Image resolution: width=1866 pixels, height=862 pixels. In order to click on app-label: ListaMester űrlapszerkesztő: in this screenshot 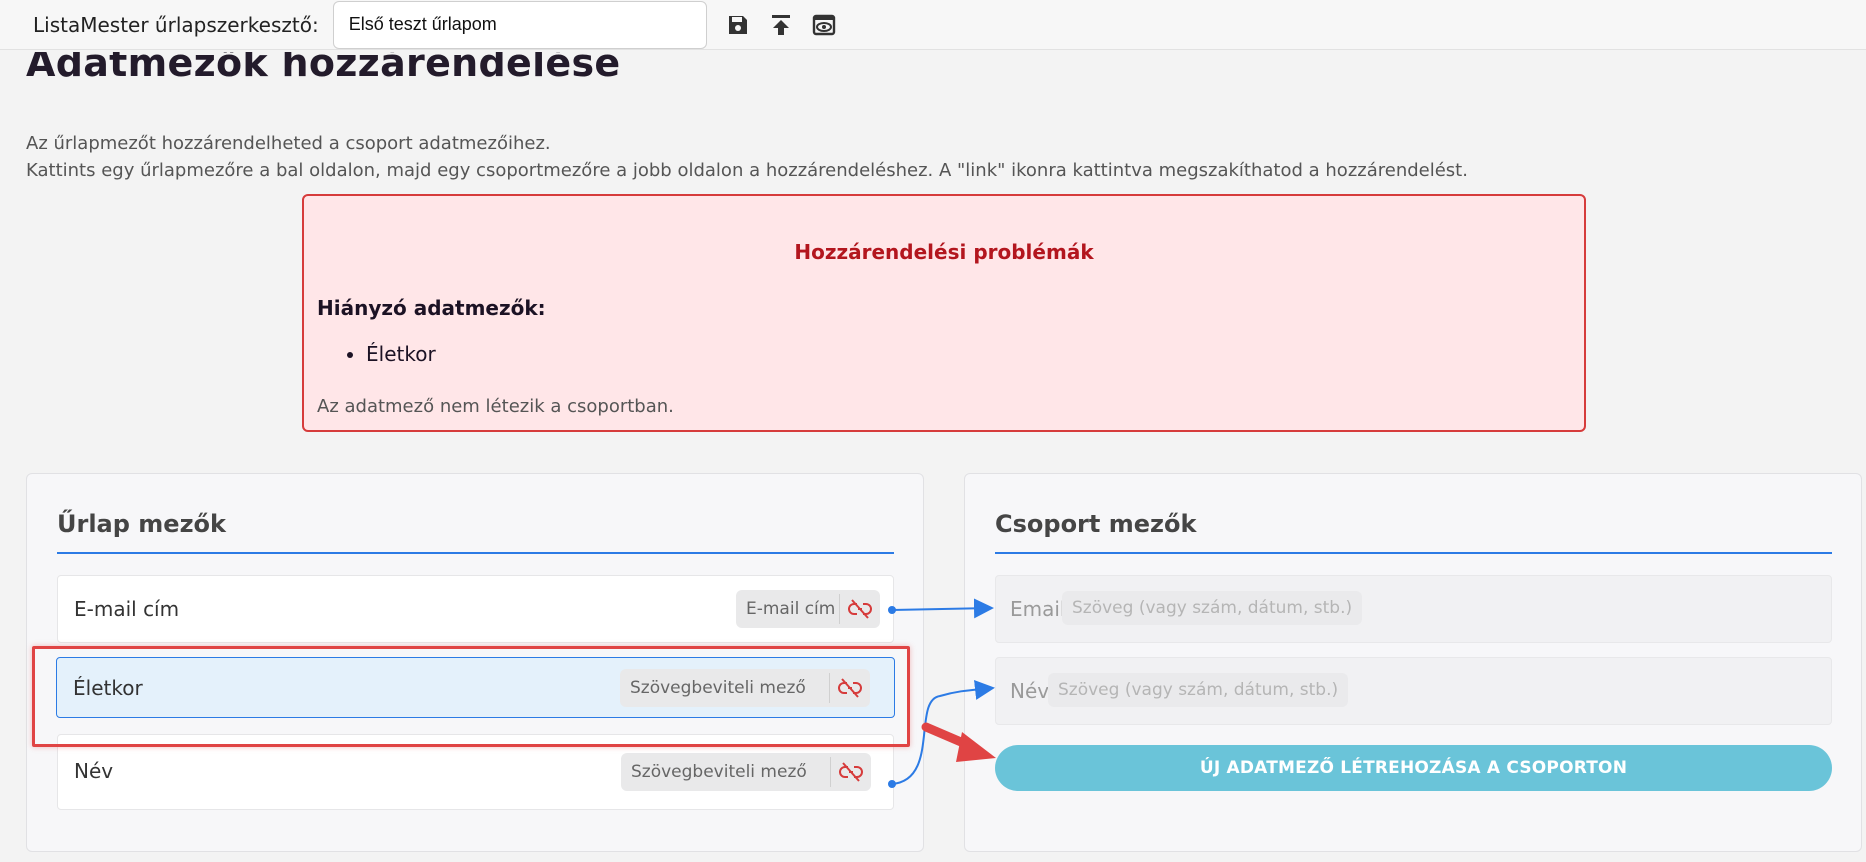, I will do `click(176, 24)`.